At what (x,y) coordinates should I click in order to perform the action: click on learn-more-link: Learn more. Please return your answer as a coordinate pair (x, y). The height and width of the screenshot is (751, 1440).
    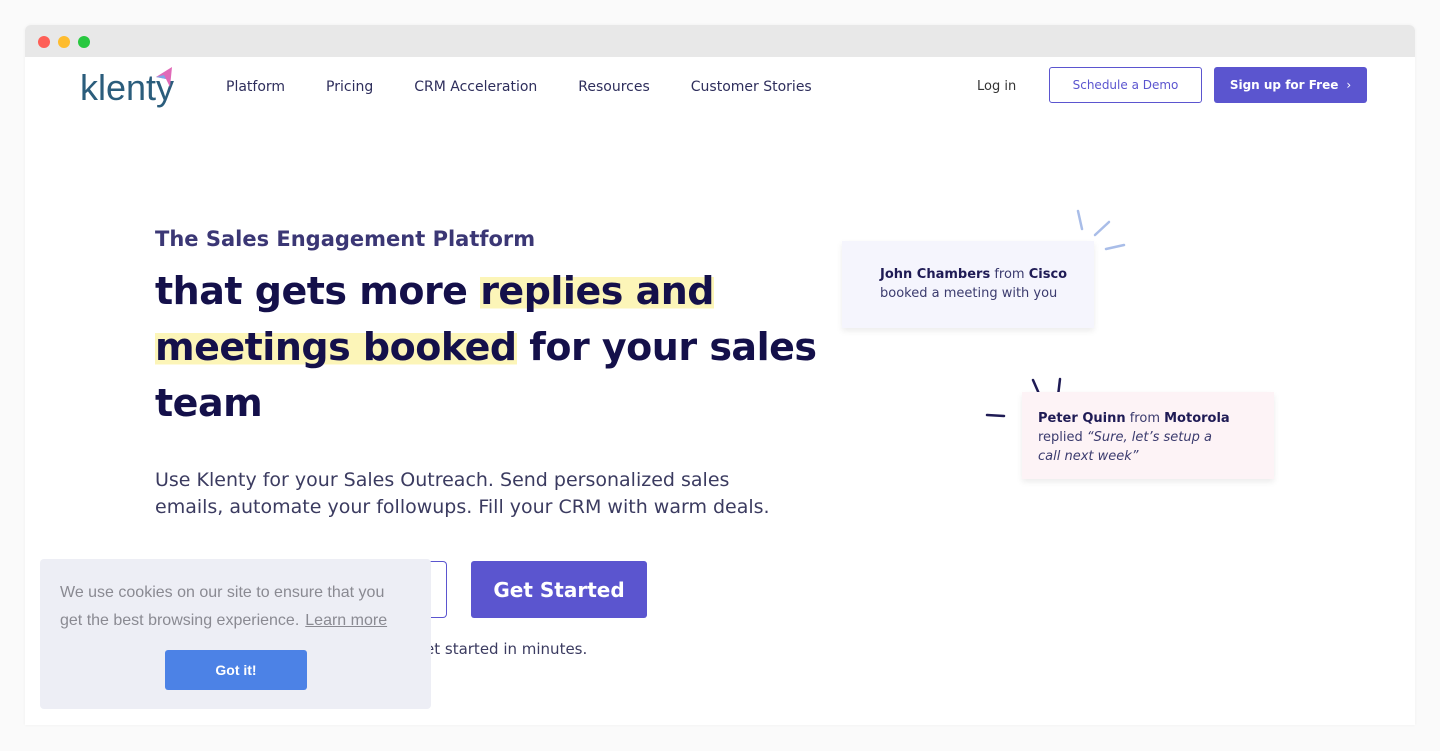
    Looking at the image, I should click on (346, 620).